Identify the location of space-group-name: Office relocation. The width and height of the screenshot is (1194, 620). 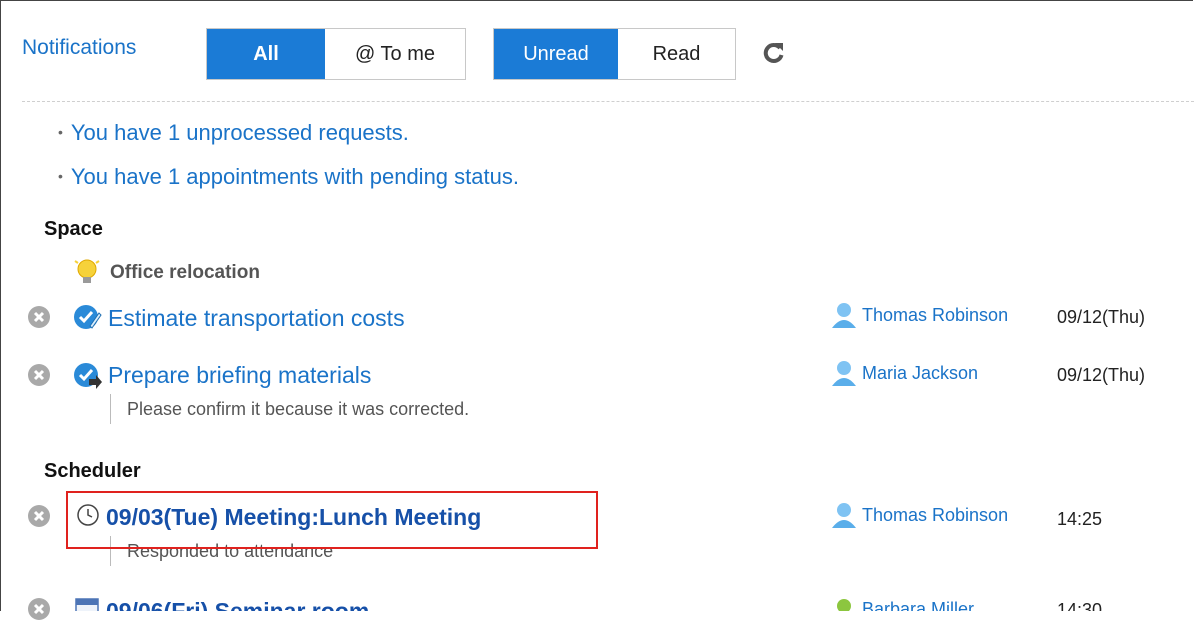
(185, 272).